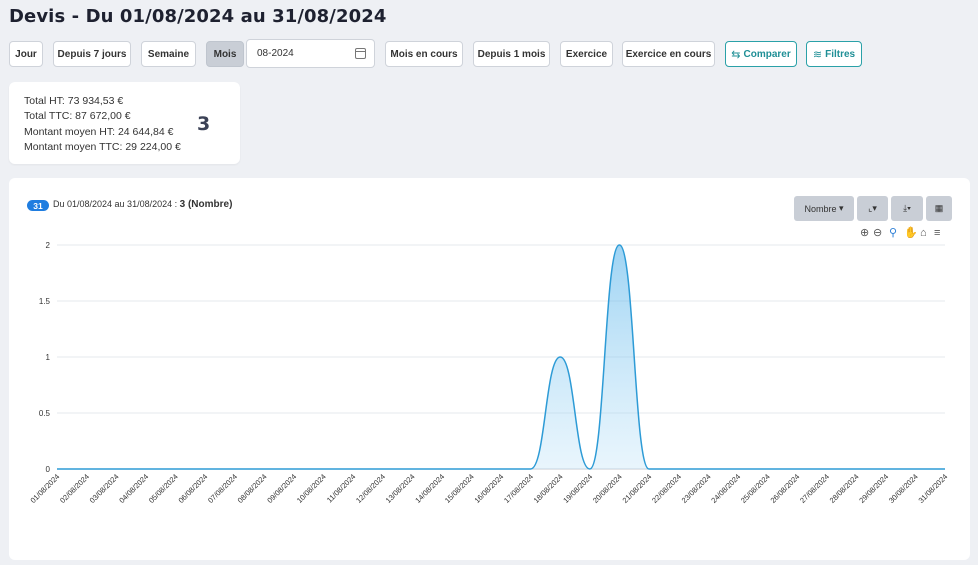 Image resolution: width=978 pixels, height=565 pixels. I want to click on y-tick-label: 1.5, so click(45, 301).